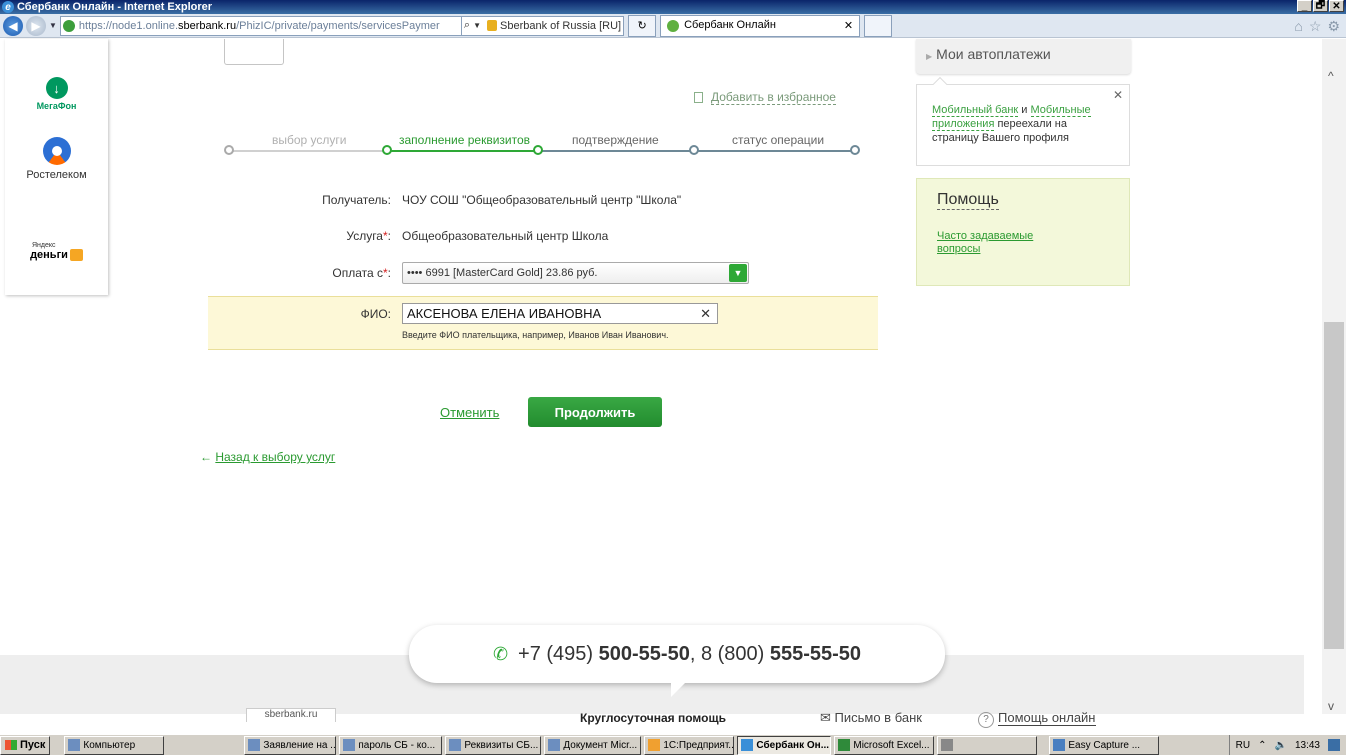 The width and height of the screenshot is (1346, 755). I want to click on recipient-label: Получатель:, so click(356, 200).